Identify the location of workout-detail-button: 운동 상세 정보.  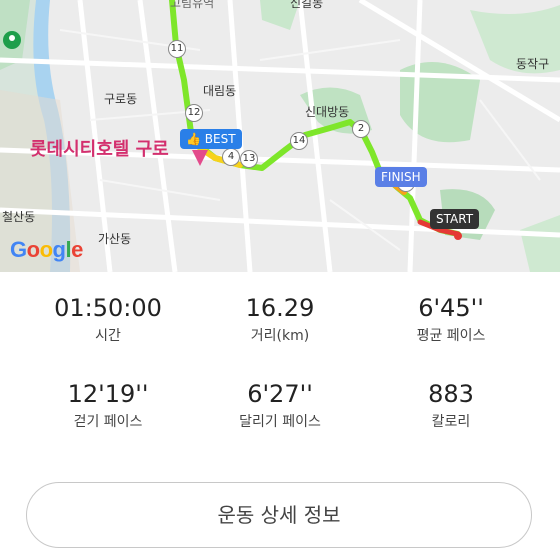
(279, 515).